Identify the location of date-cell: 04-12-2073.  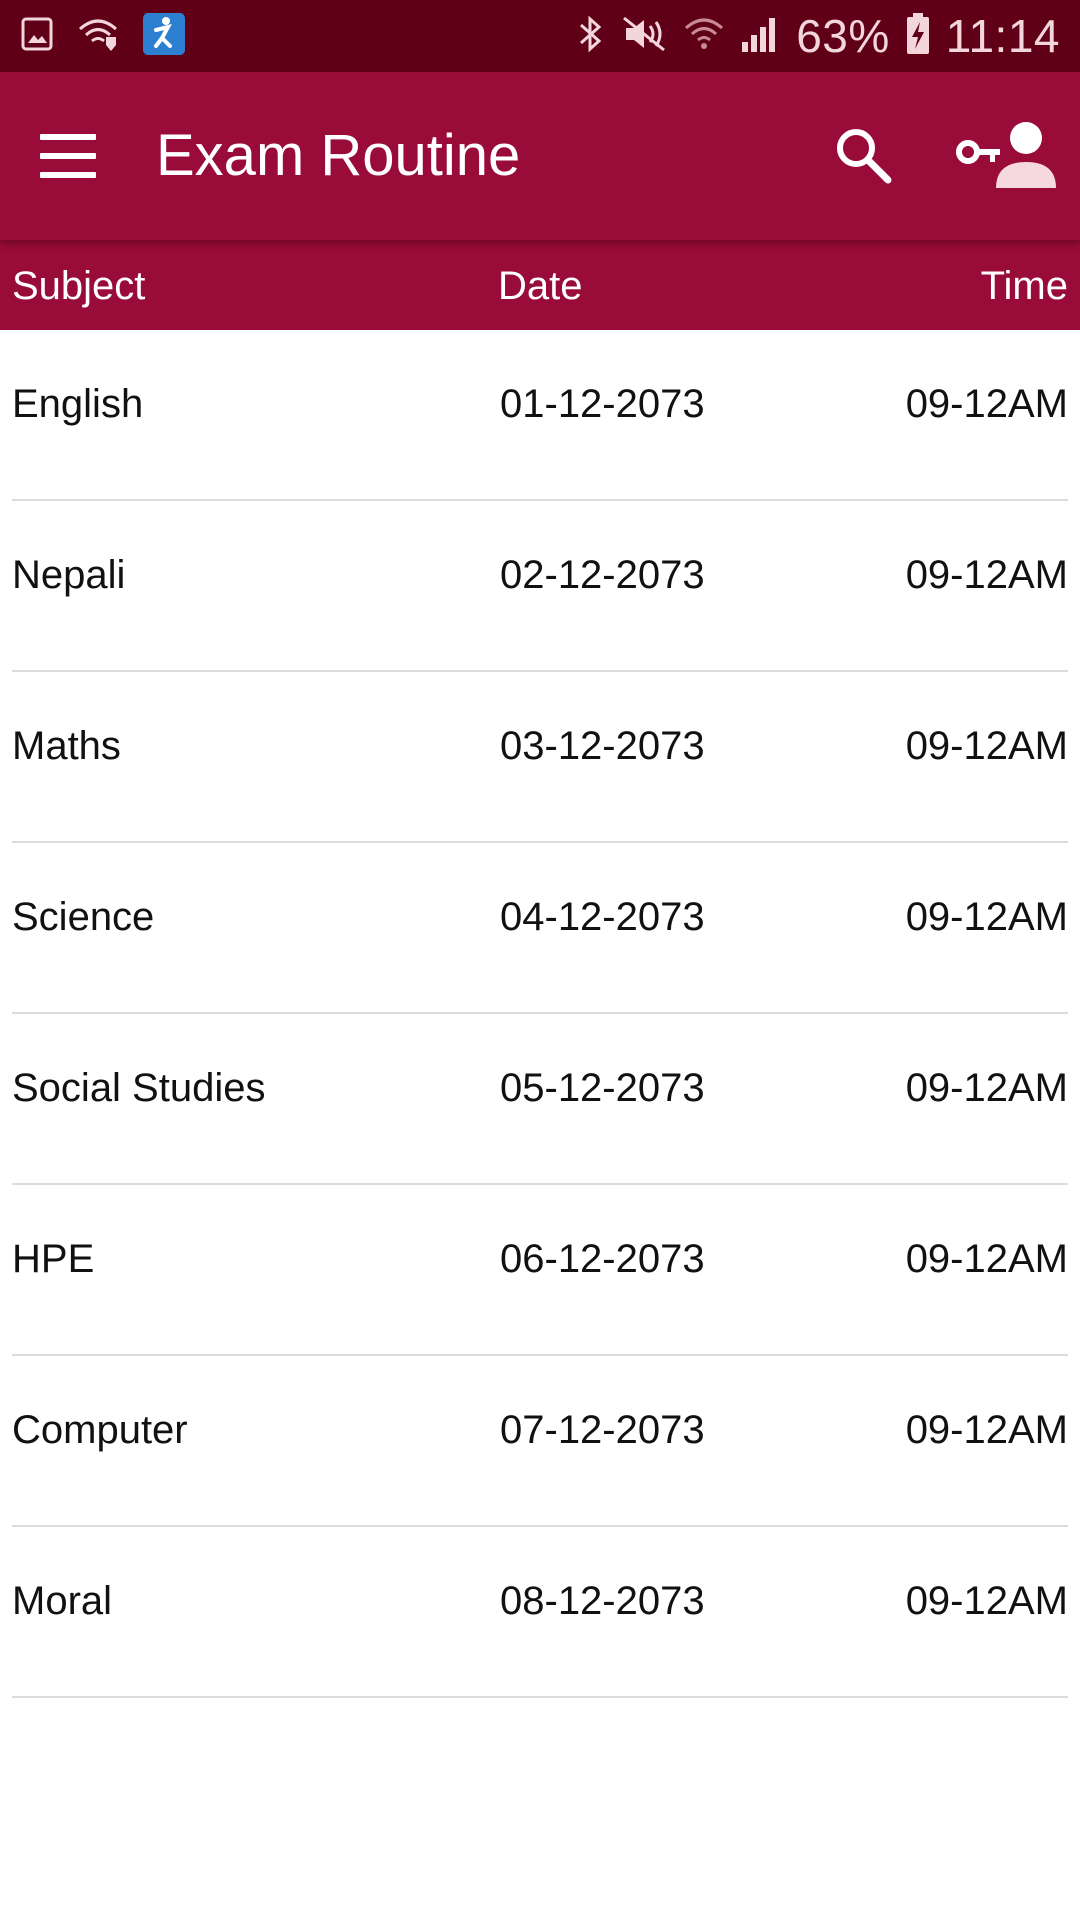
(602, 917).